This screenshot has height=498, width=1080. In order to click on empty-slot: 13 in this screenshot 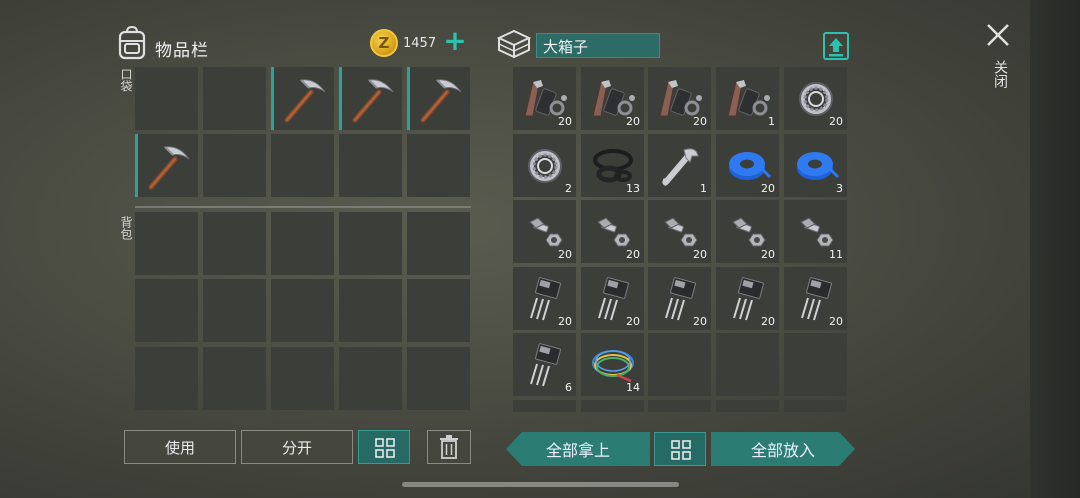, I will do `click(612, 165)`.